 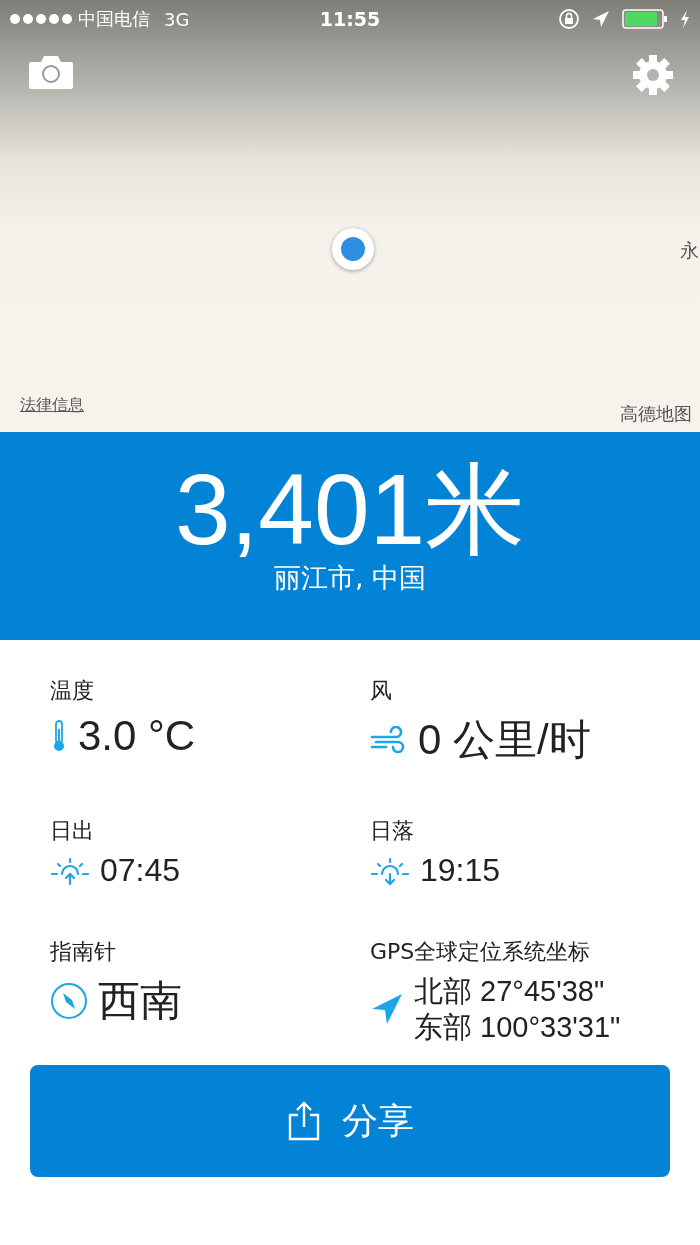 I want to click on sunset-icon, so click(x=390, y=870).